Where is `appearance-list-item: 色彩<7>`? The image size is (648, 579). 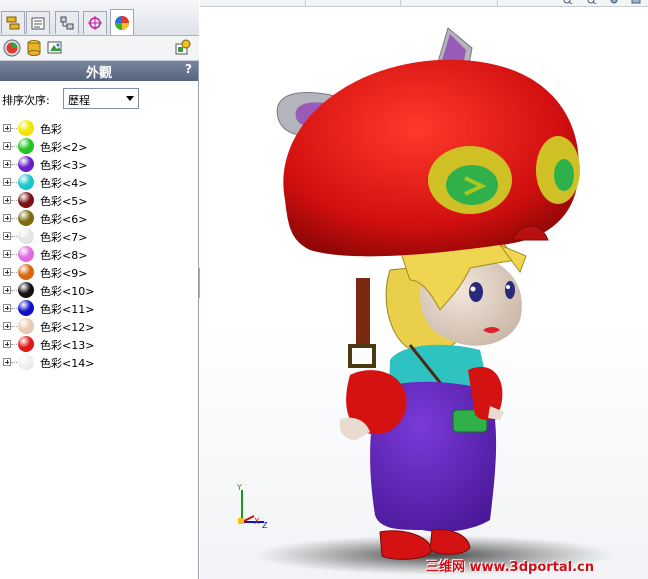 appearance-list-item: 色彩<7> is located at coordinates (99, 236).